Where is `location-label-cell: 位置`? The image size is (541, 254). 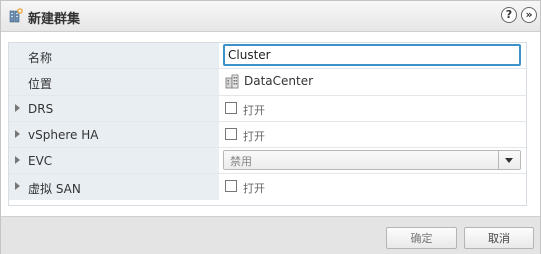 location-label-cell: 位置 is located at coordinates (114, 82).